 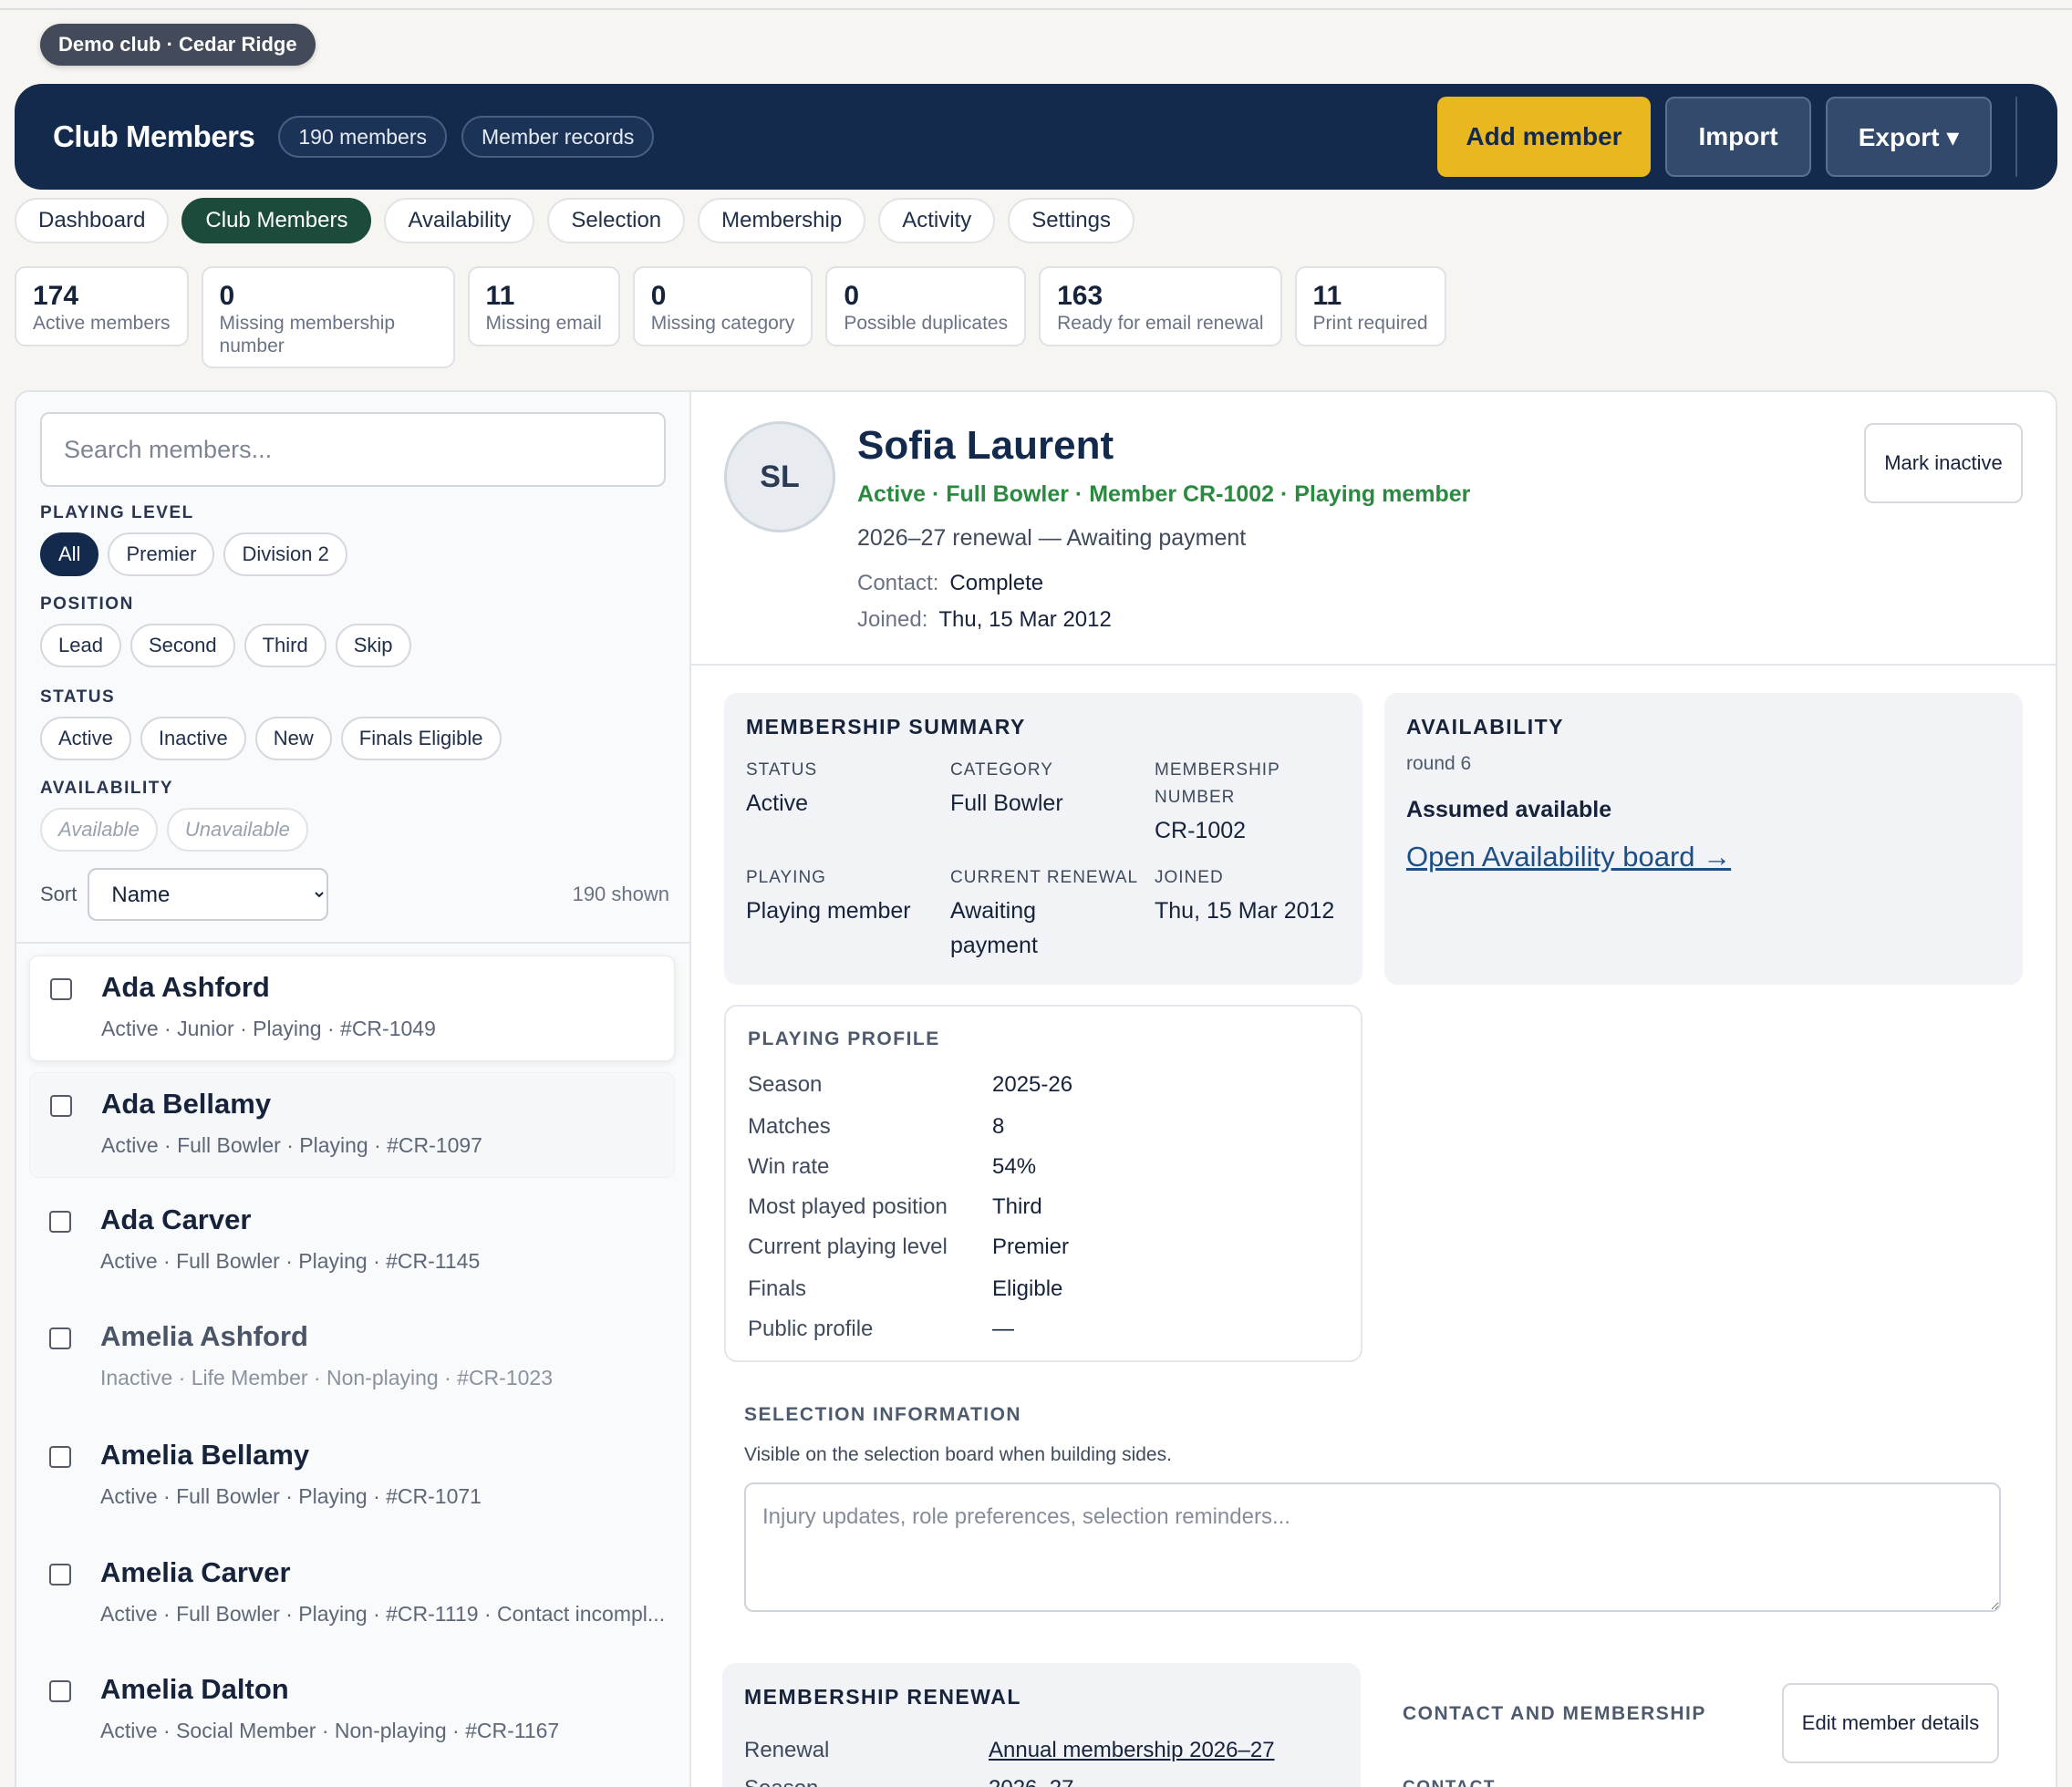 I want to click on stat-label: Possible duplicates, so click(x=926, y=323).